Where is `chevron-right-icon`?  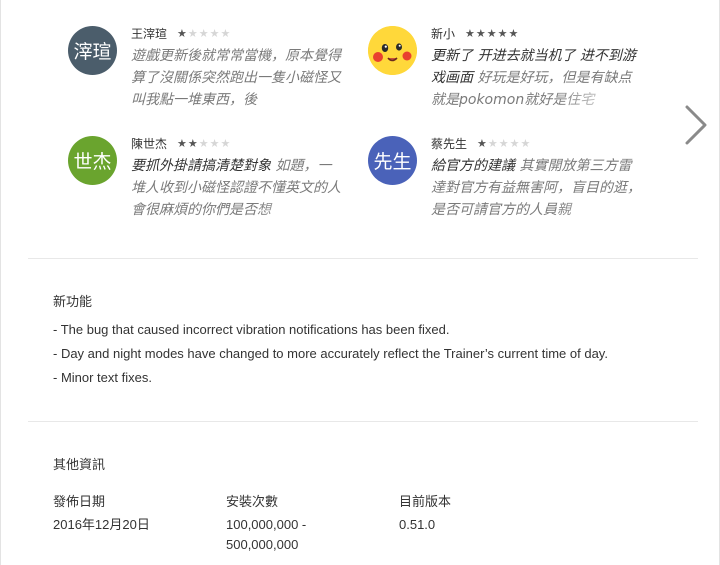 chevron-right-icon is located at coordinates (696, 125).